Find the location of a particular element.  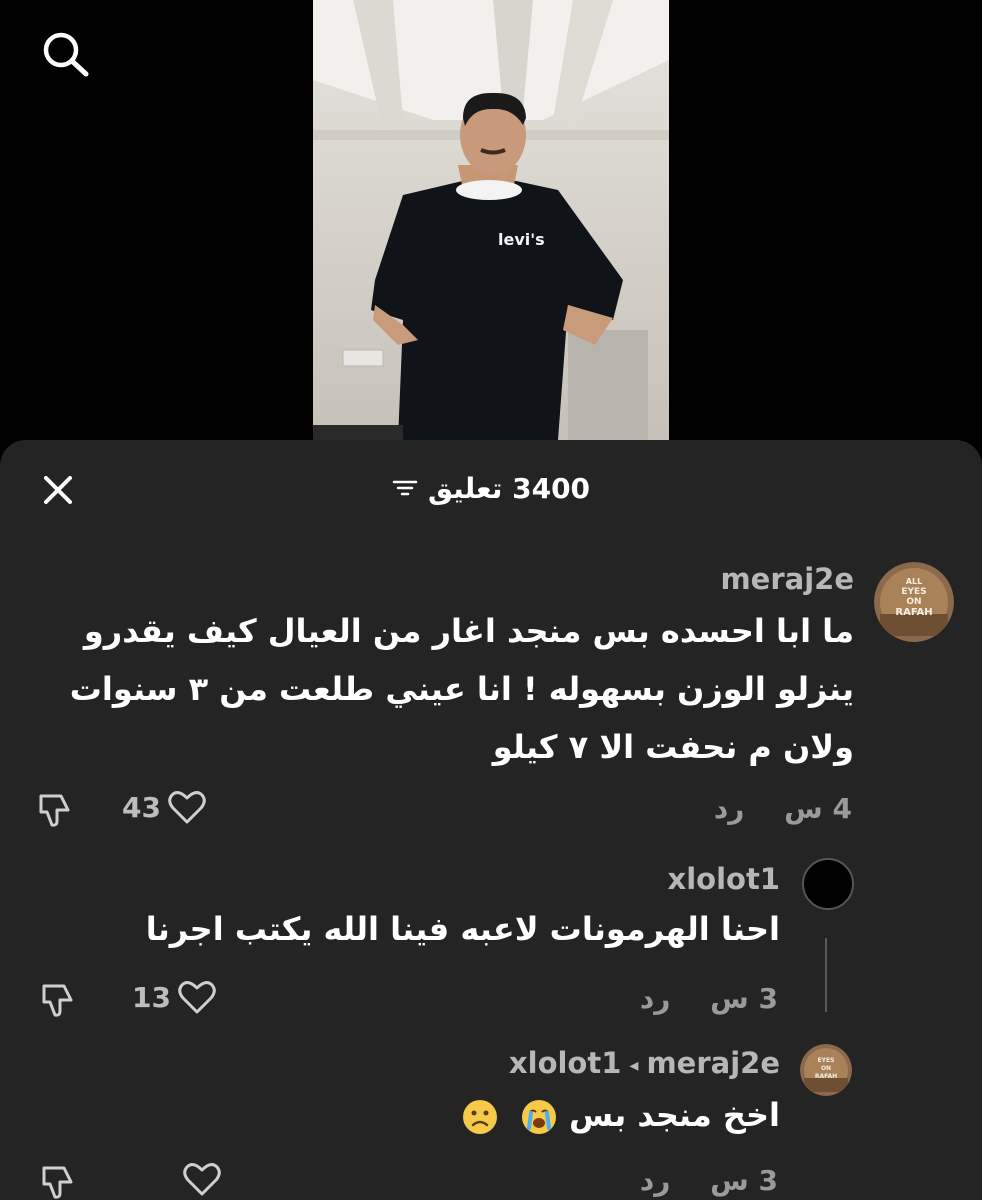

thread-line is located at coordinates (826, 975).